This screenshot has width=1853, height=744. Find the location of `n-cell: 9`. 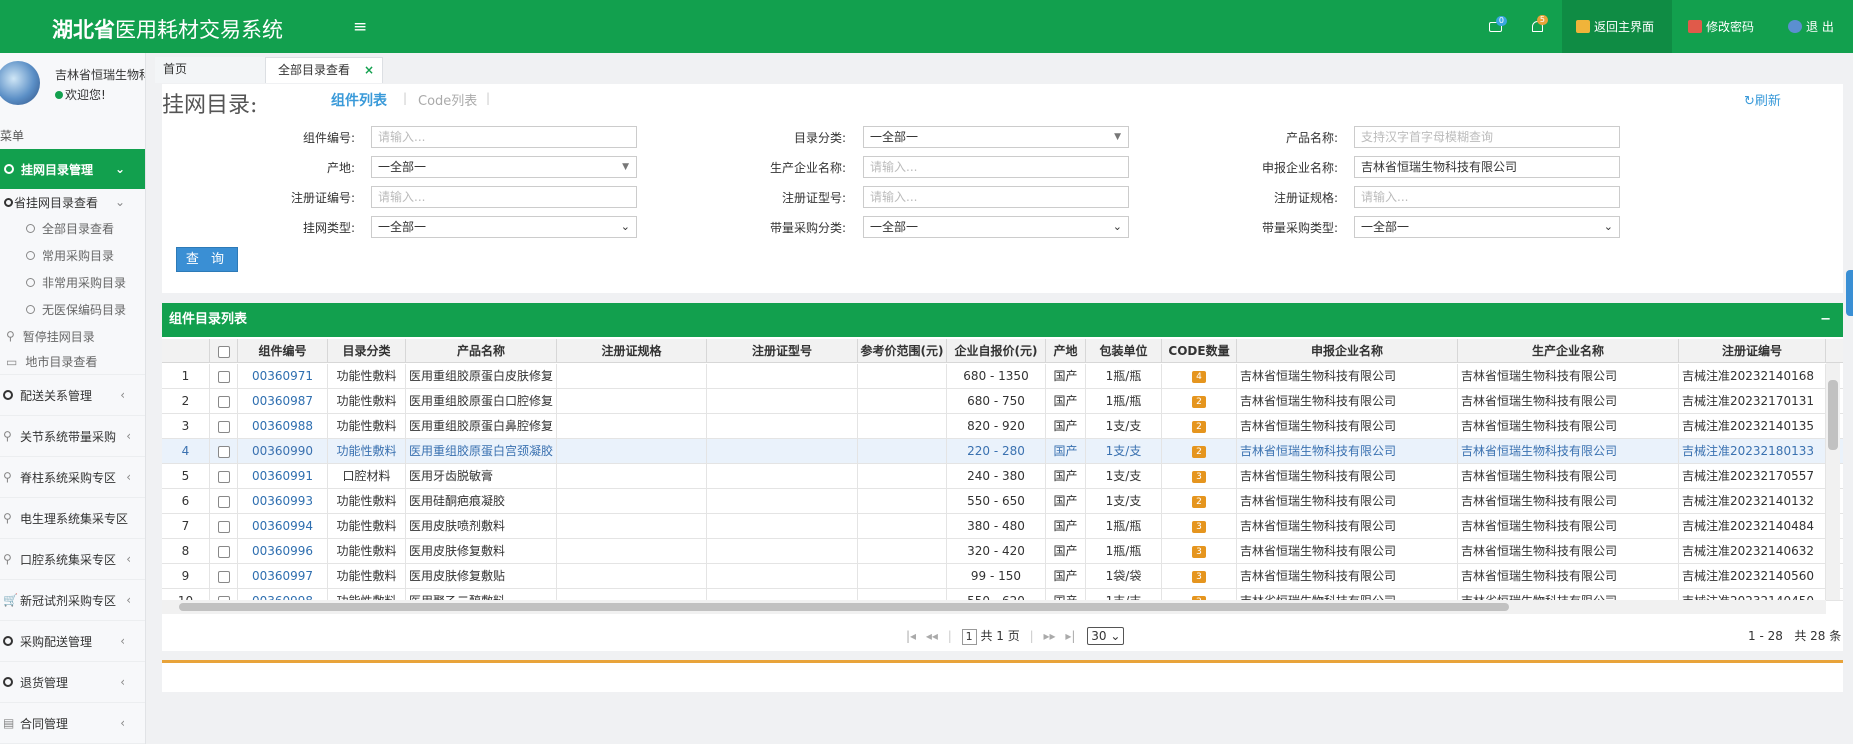

n-cell: 9 is located at coordinates (186, 576).